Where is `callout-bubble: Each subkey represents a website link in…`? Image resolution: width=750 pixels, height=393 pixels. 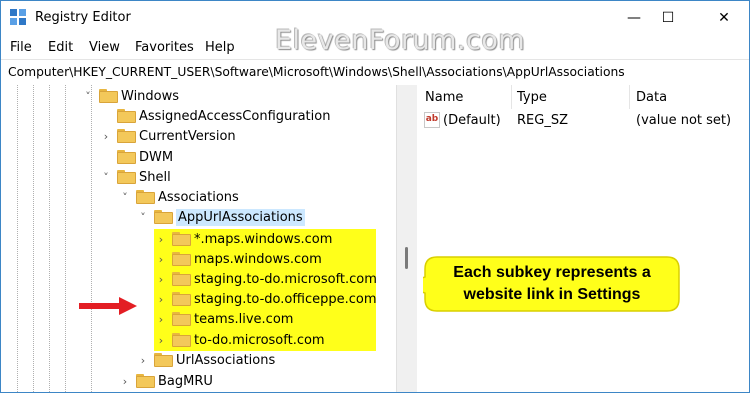 callout-bubble: Each subkey represents a website link in… is located at coordinates (552, 284).